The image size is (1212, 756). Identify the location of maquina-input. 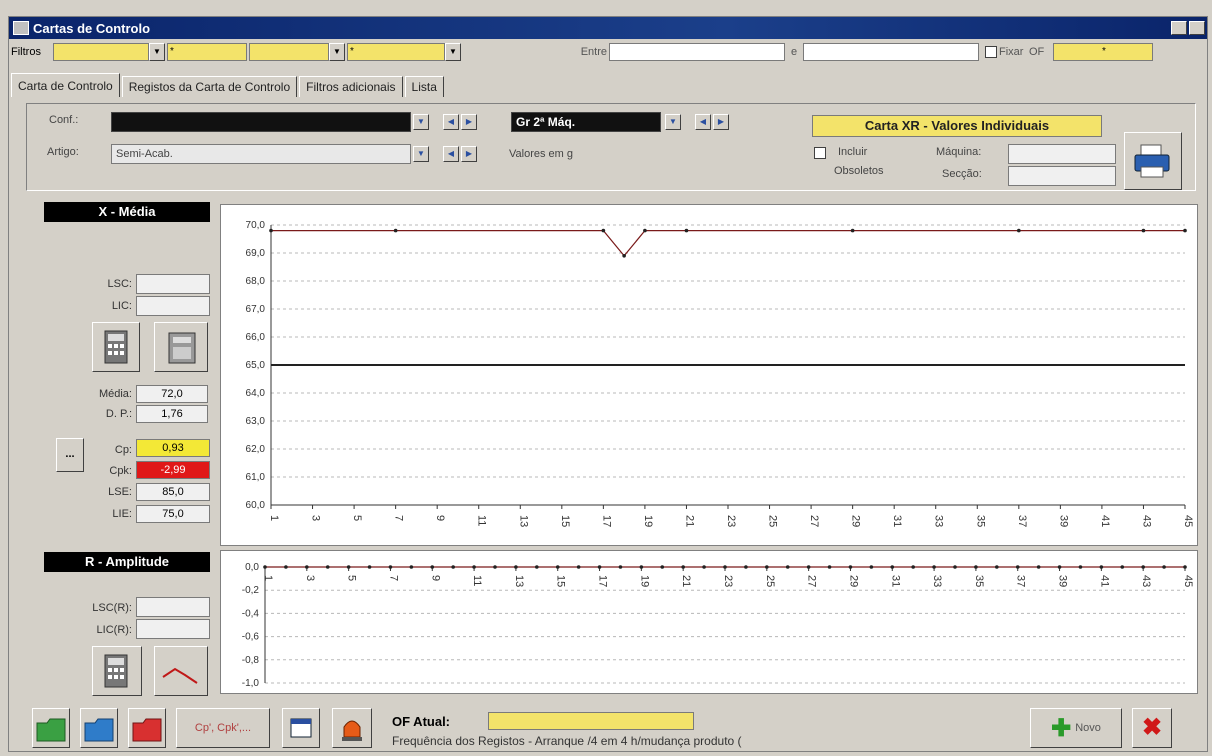
(1062, 154).